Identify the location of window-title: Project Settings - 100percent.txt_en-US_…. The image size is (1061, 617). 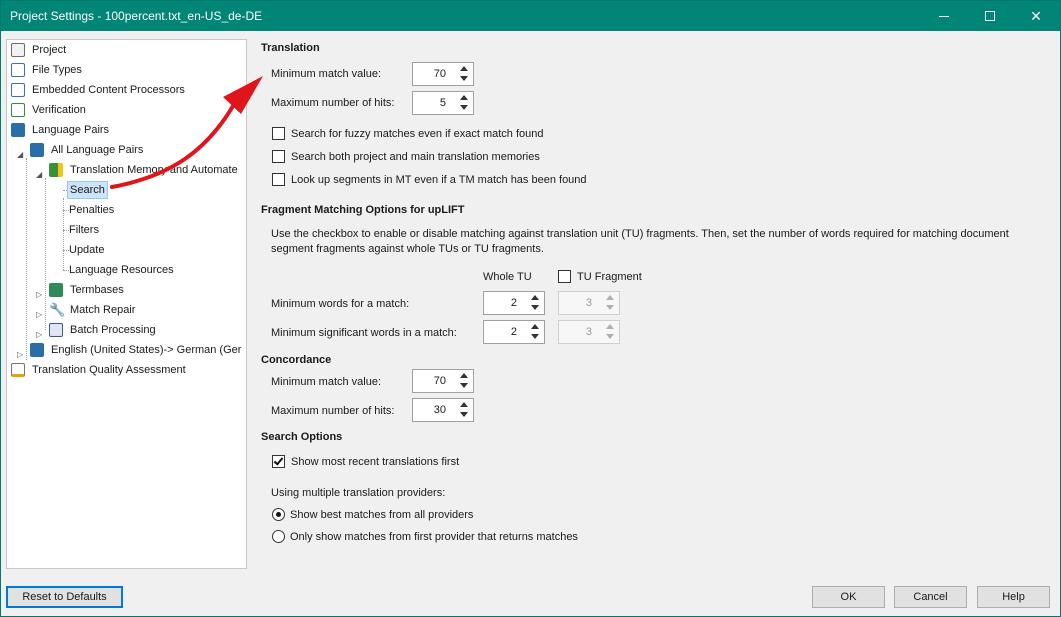
(136, 16).